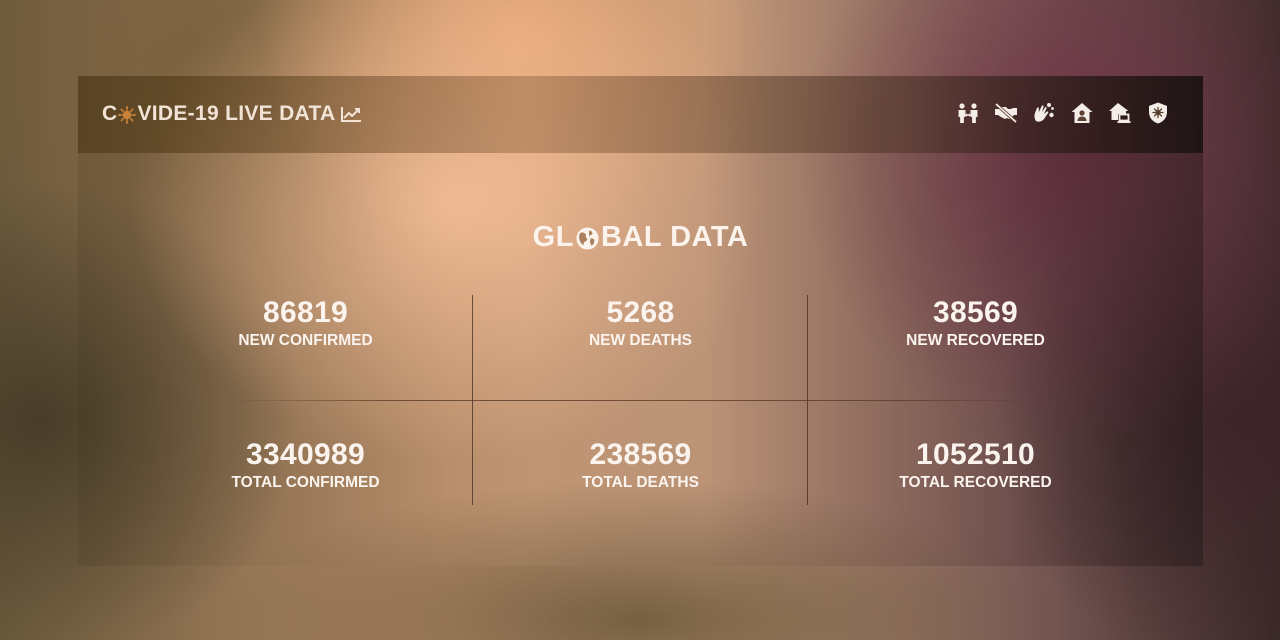 The image size is (1280, 640). Describe the element at coordinates (640, 482) in the screenshot. I see `stat-label: TOTAL DEATHS` at that location.